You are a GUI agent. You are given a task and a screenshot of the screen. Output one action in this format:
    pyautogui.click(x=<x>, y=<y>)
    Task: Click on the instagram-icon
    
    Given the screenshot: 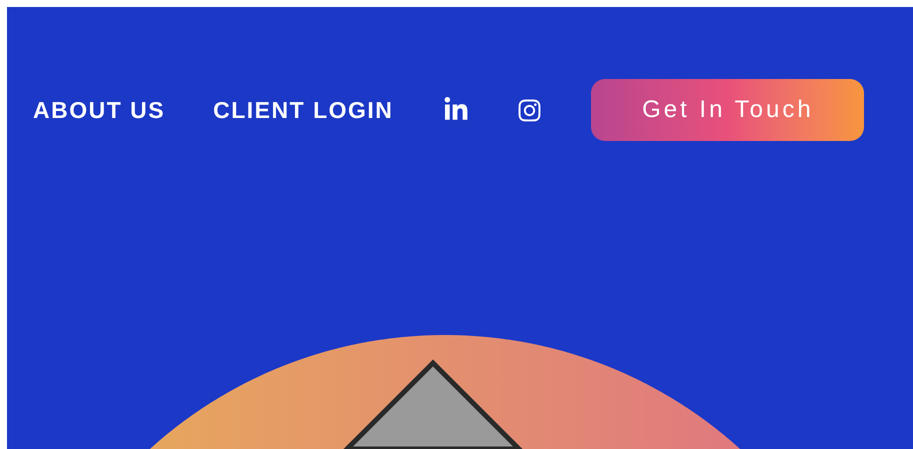 What is the action you would take?
    pyautogui.click(x=529, y=110)
    